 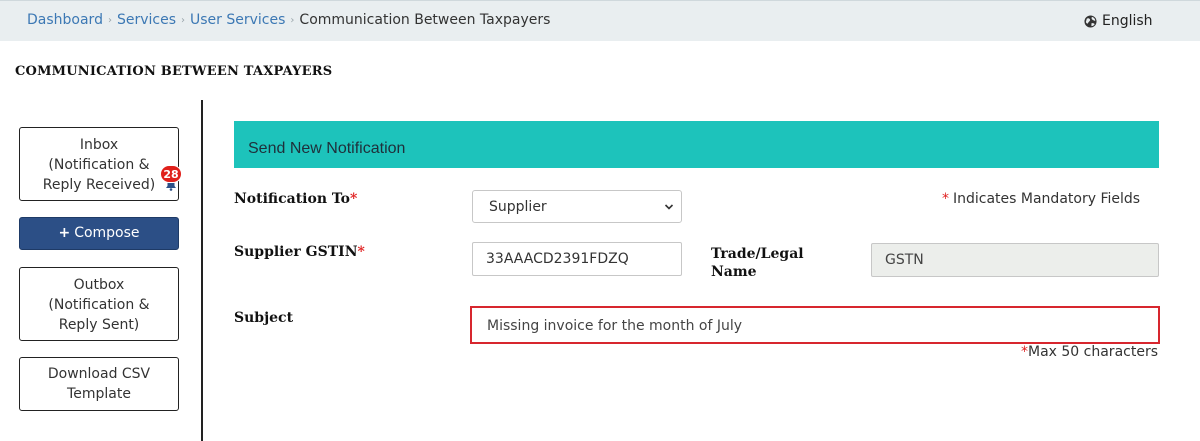 What do you see at coordinates (327, 148) in the screenshot?
I see `form-header-title: Send New Notification` at bounding box center [327, 148].